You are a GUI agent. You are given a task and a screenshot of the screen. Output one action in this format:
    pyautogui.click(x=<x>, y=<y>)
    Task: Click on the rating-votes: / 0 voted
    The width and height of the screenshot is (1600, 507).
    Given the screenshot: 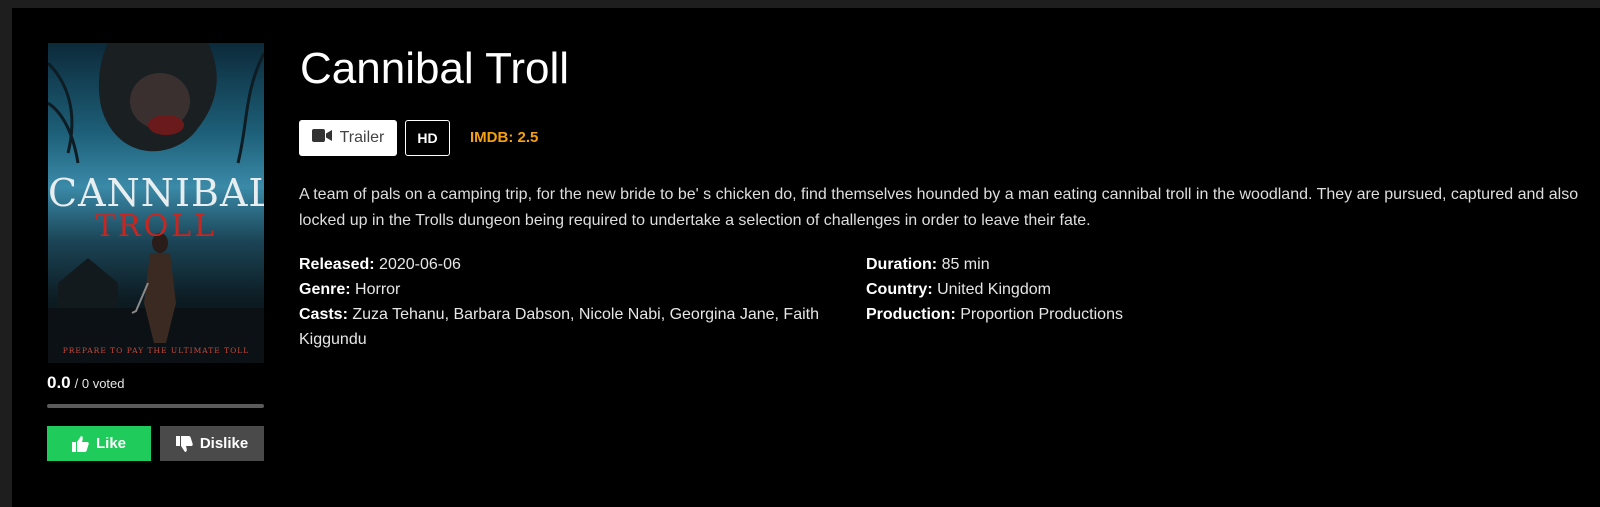 What is the action you would take?
    pyautogui.click(x=99, y=383)
    